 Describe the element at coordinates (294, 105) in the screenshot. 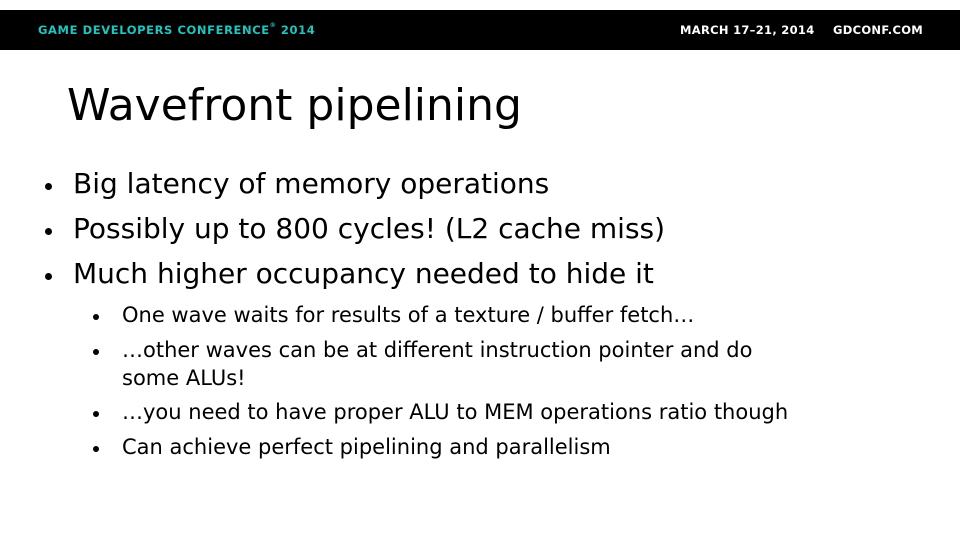

I see `slide-title: Wavefront pipelining` at that location.